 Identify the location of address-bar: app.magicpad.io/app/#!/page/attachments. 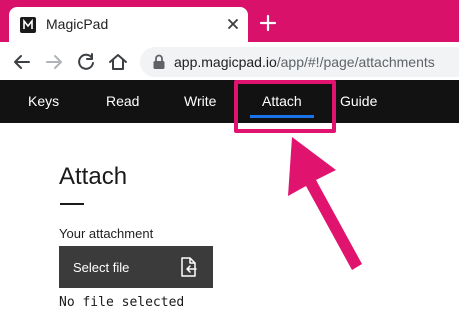
(299, 62).